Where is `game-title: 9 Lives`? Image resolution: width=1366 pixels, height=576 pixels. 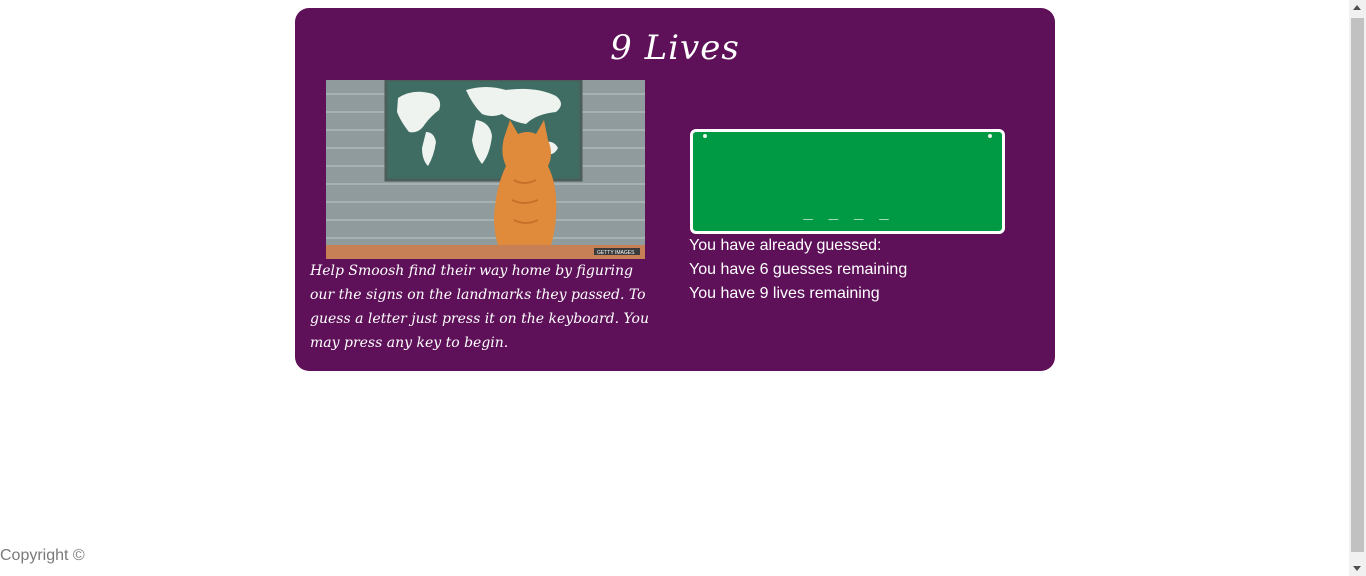
game-title: 9 Lives is located at coordinates (675, 48).